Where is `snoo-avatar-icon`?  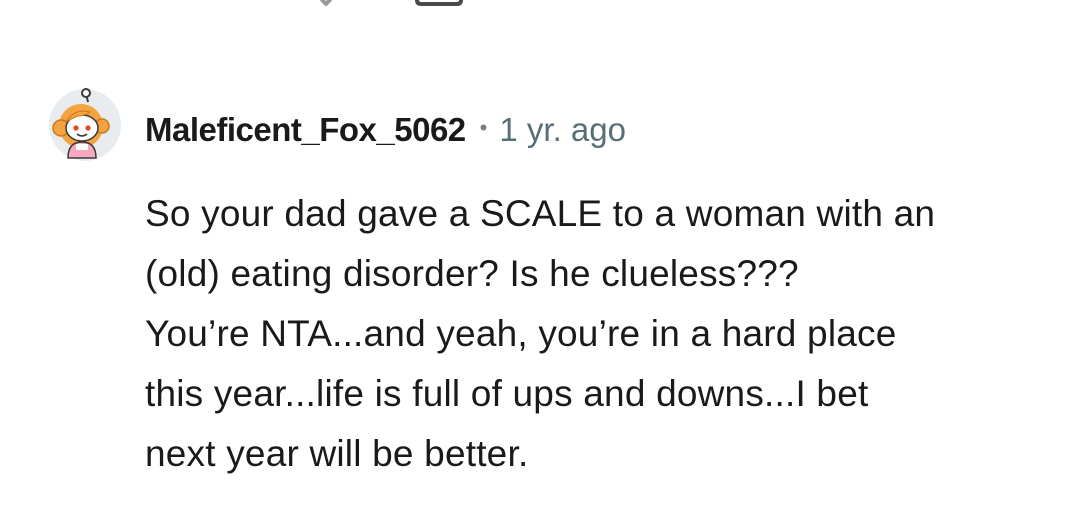 snoo-avatar-icon is located at coordinates (85, 125).